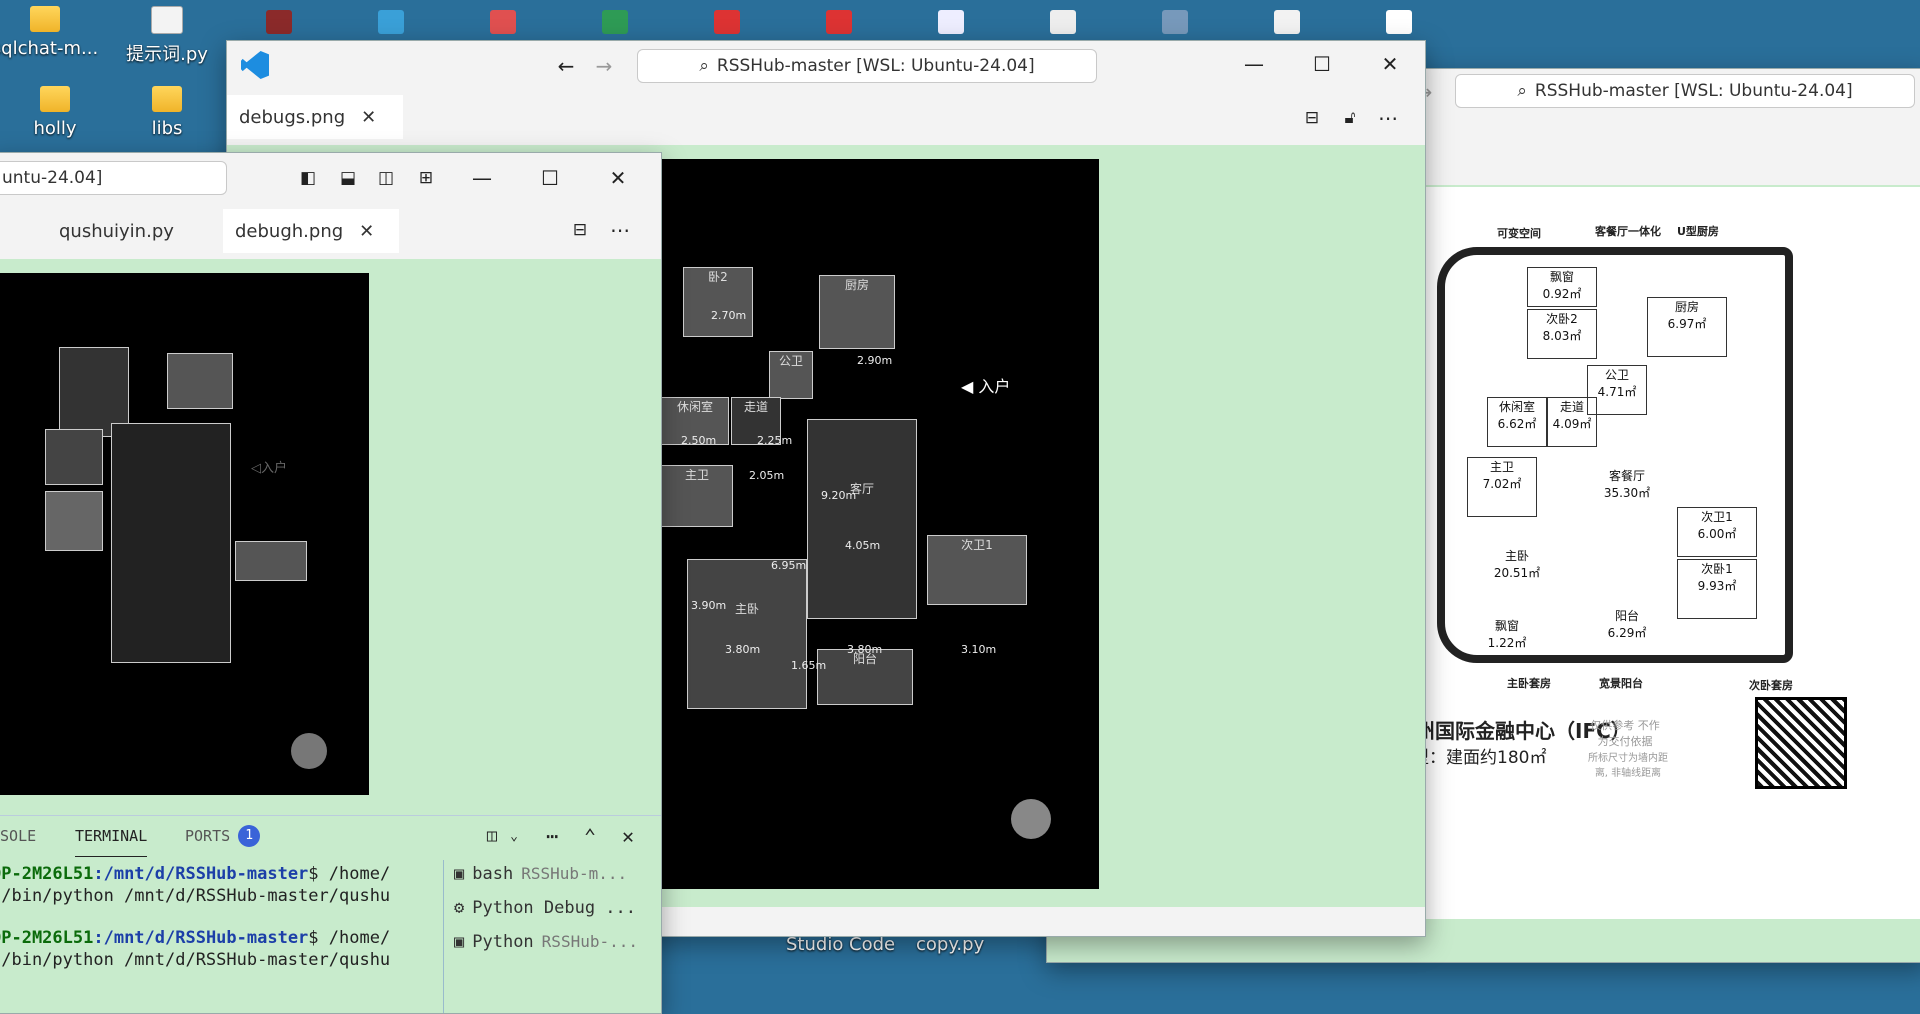 The width and height of the screenshot is (1920, 1014). What do you see at coordinates (1522, 91) in the screenshot?
I see `search-icon: ⌕` at bounding box center [1522, 91].